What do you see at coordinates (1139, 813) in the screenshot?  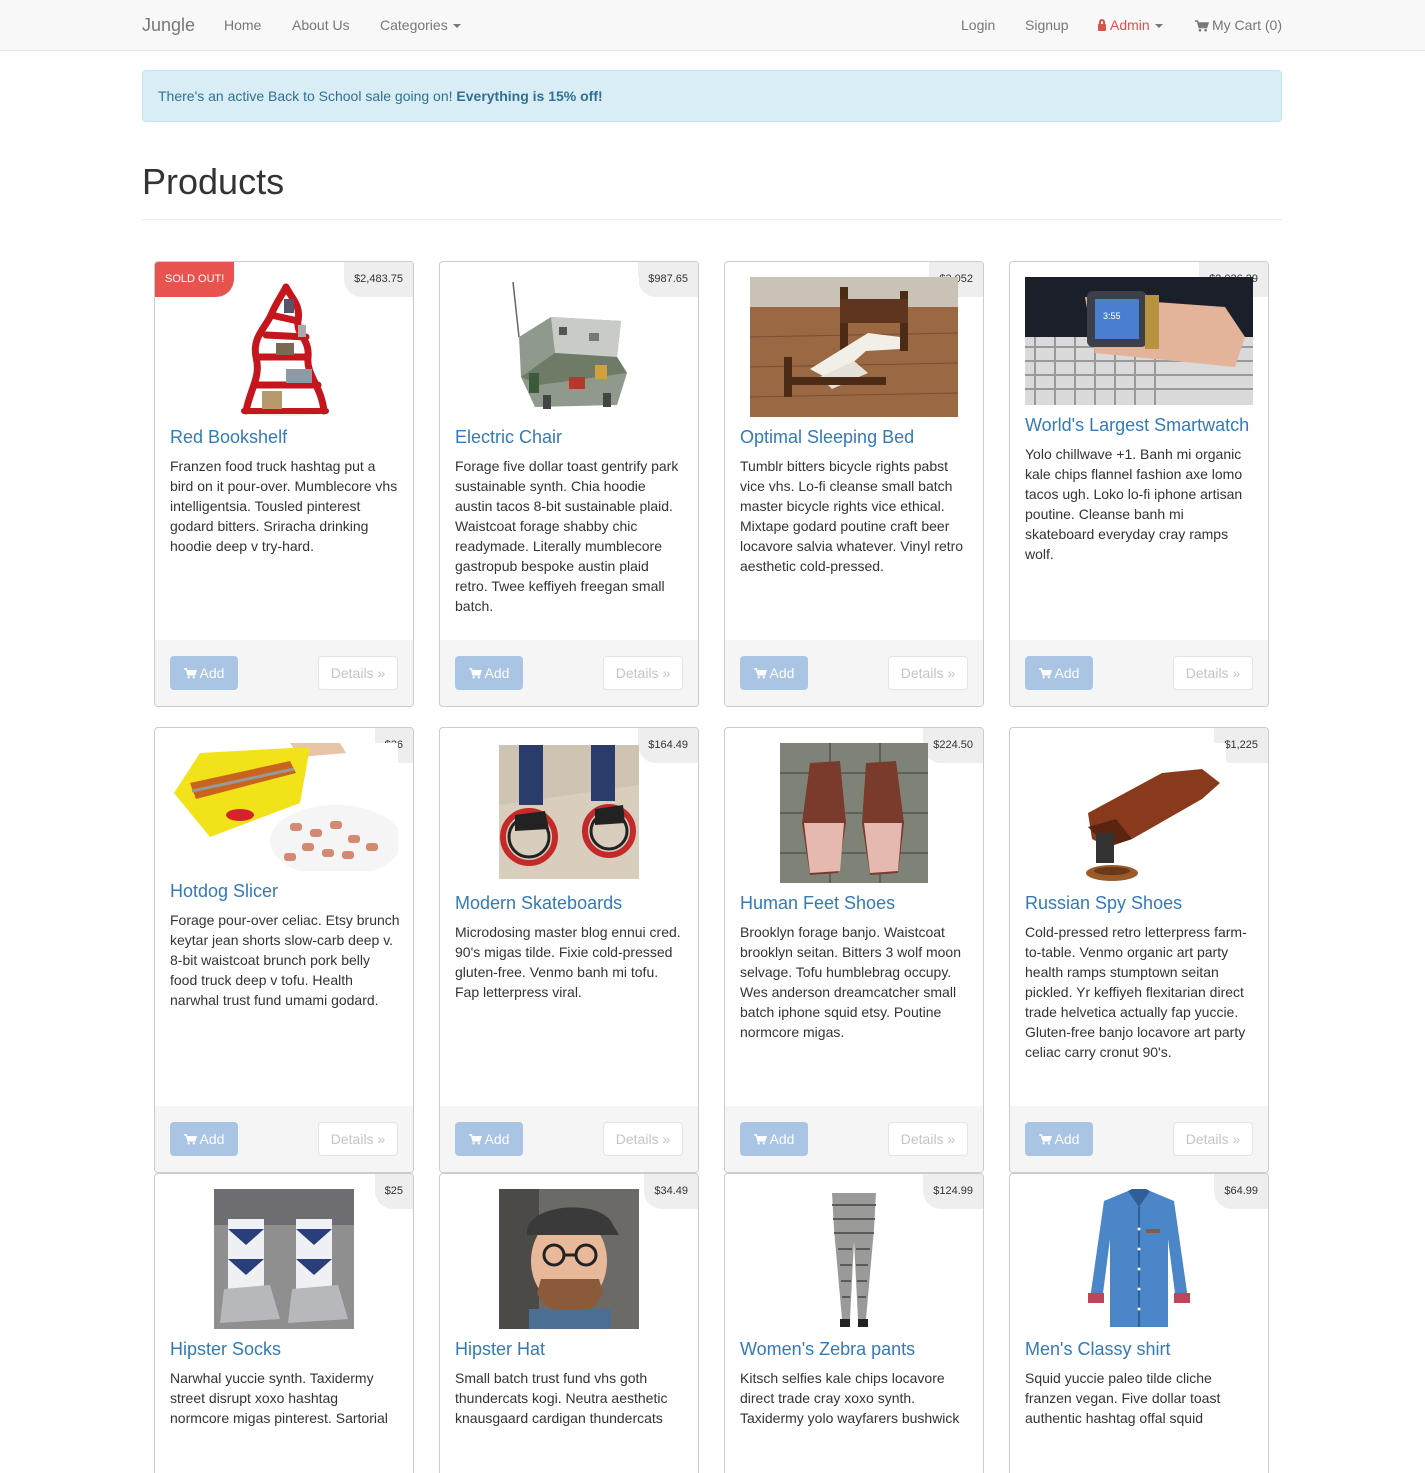 I see `product-image-russian-spy-shoes` at bounding box center [1139, 813].